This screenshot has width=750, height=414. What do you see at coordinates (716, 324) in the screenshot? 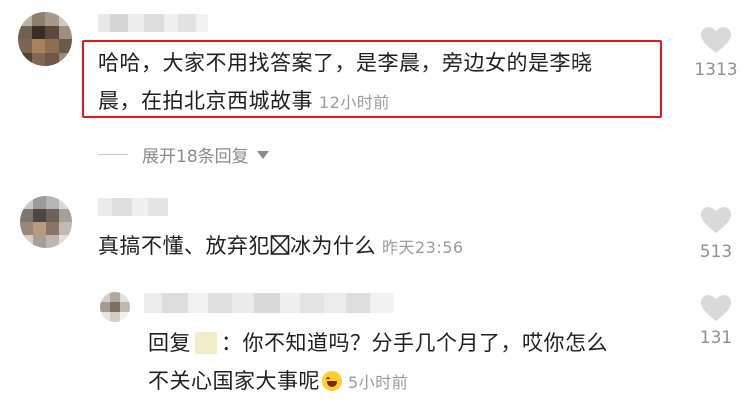
I see `like-button: 131` at bounding box center [716, 324].